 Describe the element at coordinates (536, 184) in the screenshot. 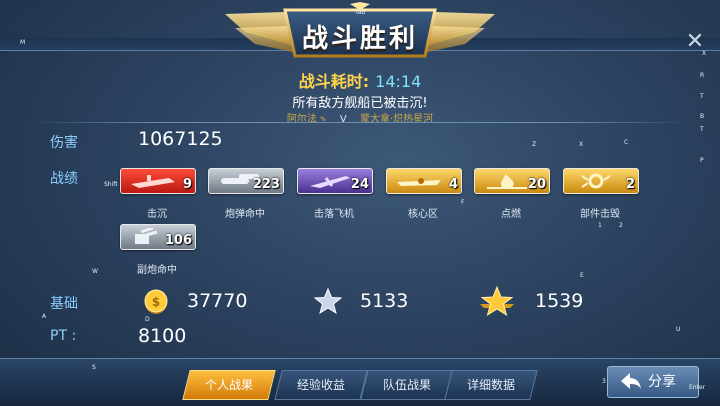

I see `medal-count: 20` at that location.